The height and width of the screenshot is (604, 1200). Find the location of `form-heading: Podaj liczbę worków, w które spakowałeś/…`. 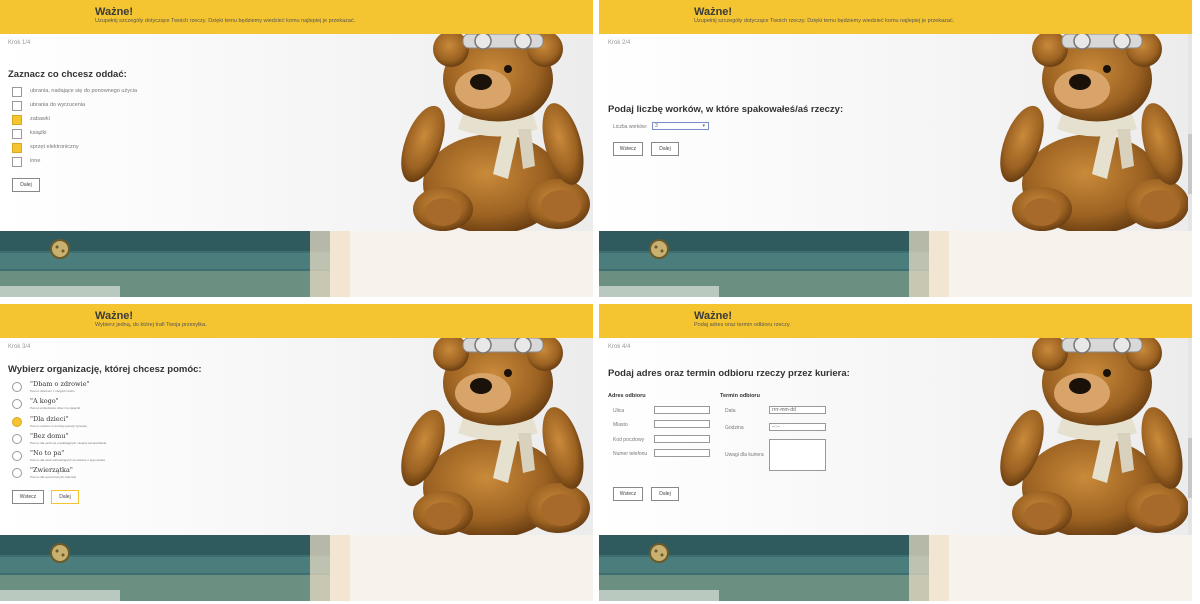

form-heading: Podaj liczbę worków, w które spakowałeś/… is located at coordinates (726, 109).